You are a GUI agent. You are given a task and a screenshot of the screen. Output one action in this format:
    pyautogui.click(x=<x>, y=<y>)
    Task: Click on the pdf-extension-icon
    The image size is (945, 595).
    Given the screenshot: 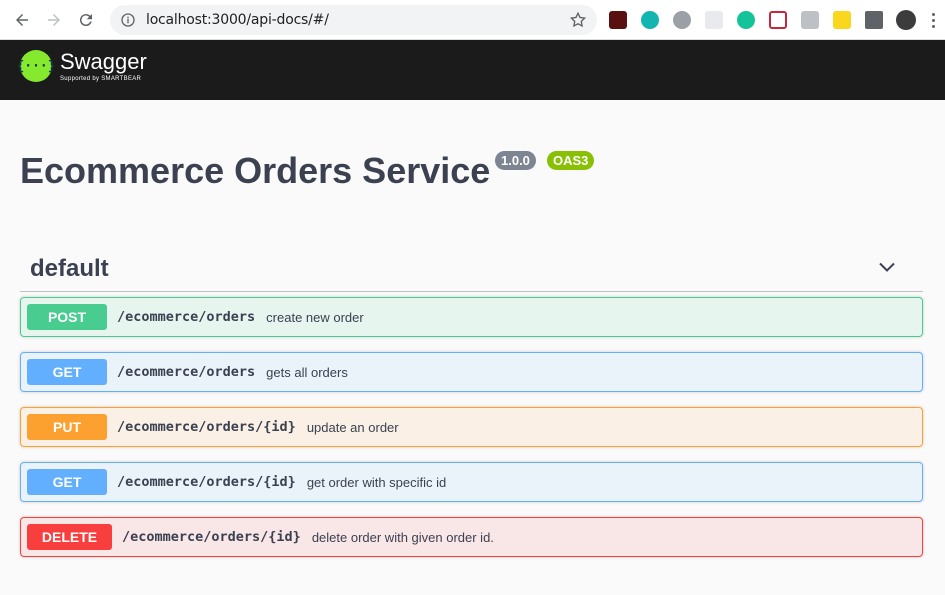 What is the action you would take?
    pyautogui.click(x=618, y=20)
    